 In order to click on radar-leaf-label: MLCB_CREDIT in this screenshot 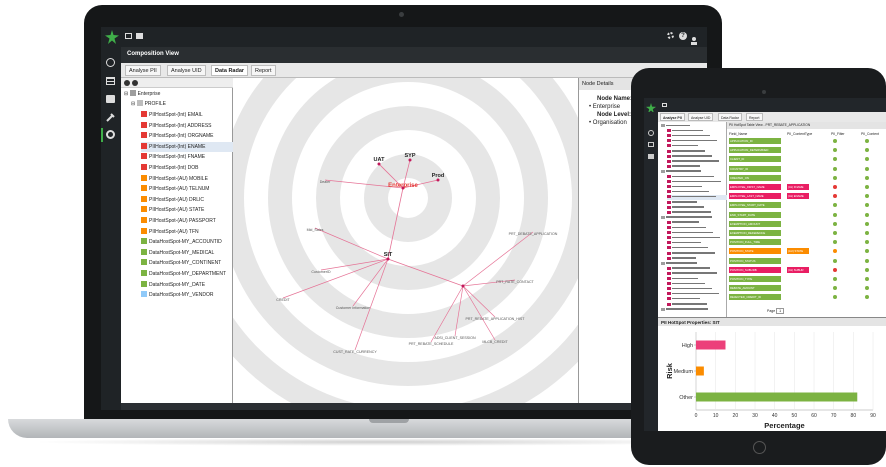, I will do `click(495, 342)`.